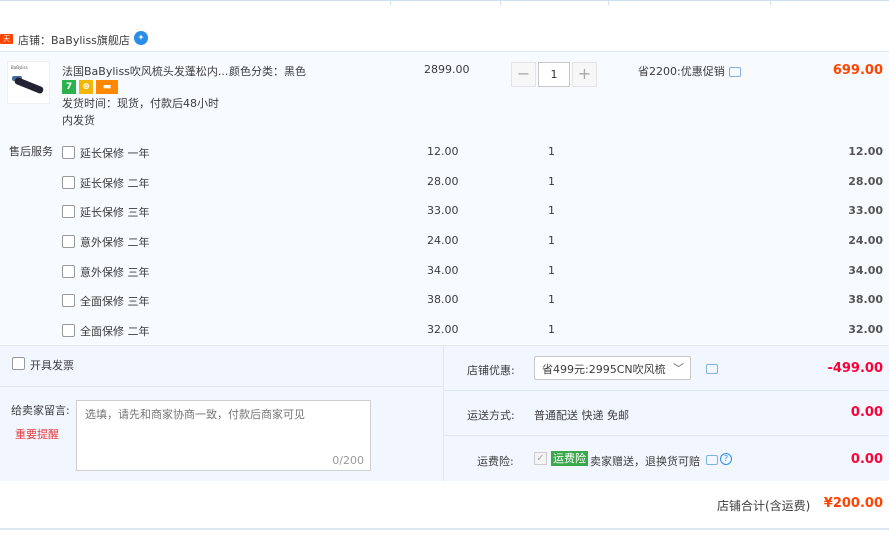 The height and width of the screenshot is (539, 889). Describe the element at coordinates (681, 71) in the screenshot. I see `promo-text: 省2200:优惠促销` at that location.